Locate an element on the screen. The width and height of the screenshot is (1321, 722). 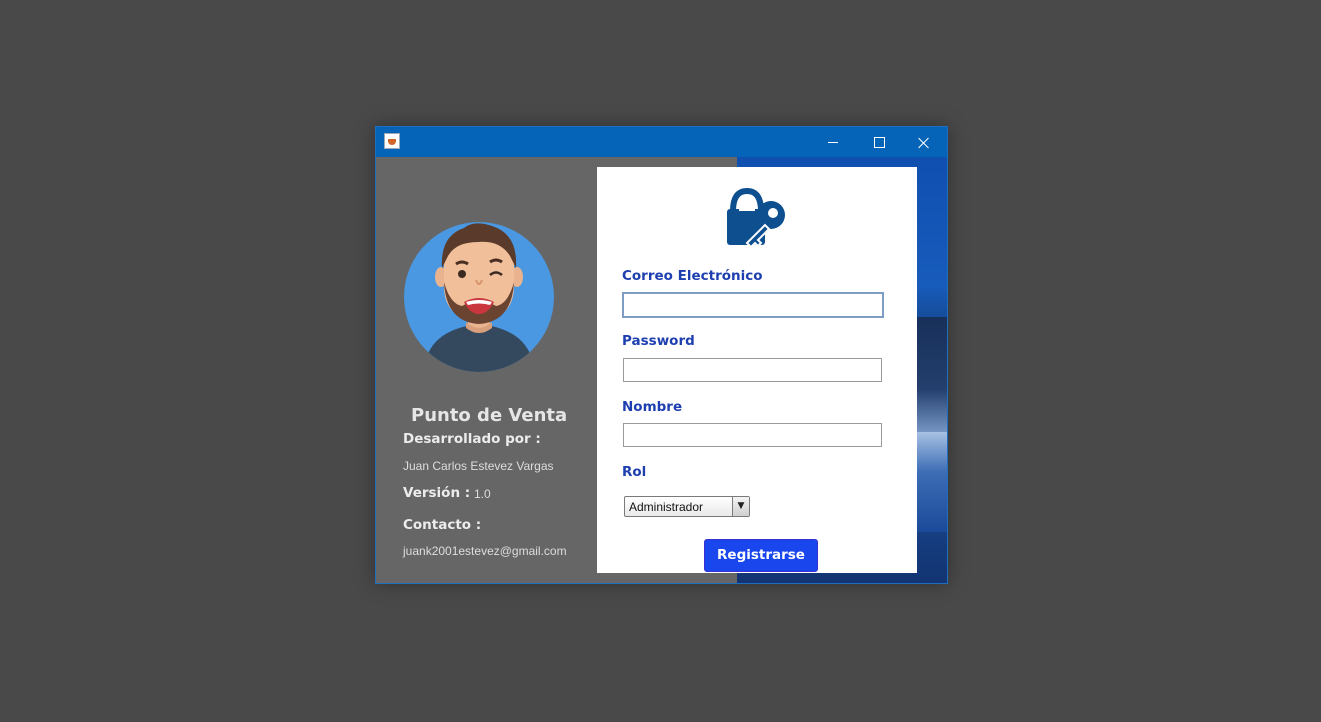
java-app-icon is located at coordinates (392, 141).